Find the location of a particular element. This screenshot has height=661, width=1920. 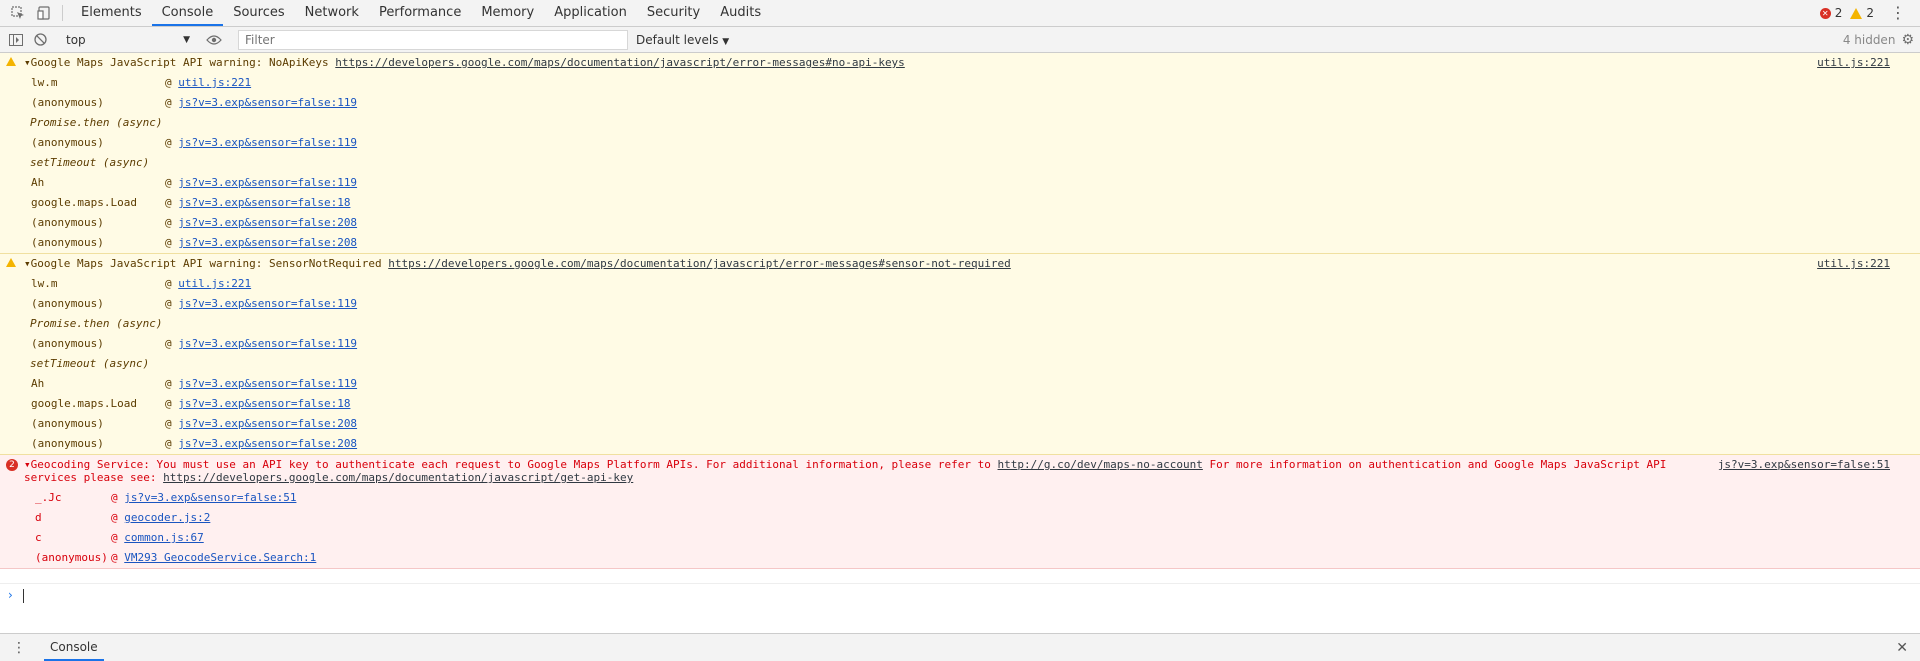

stack-frame: c @ common.js:67 is located at coordinates (960, 538).